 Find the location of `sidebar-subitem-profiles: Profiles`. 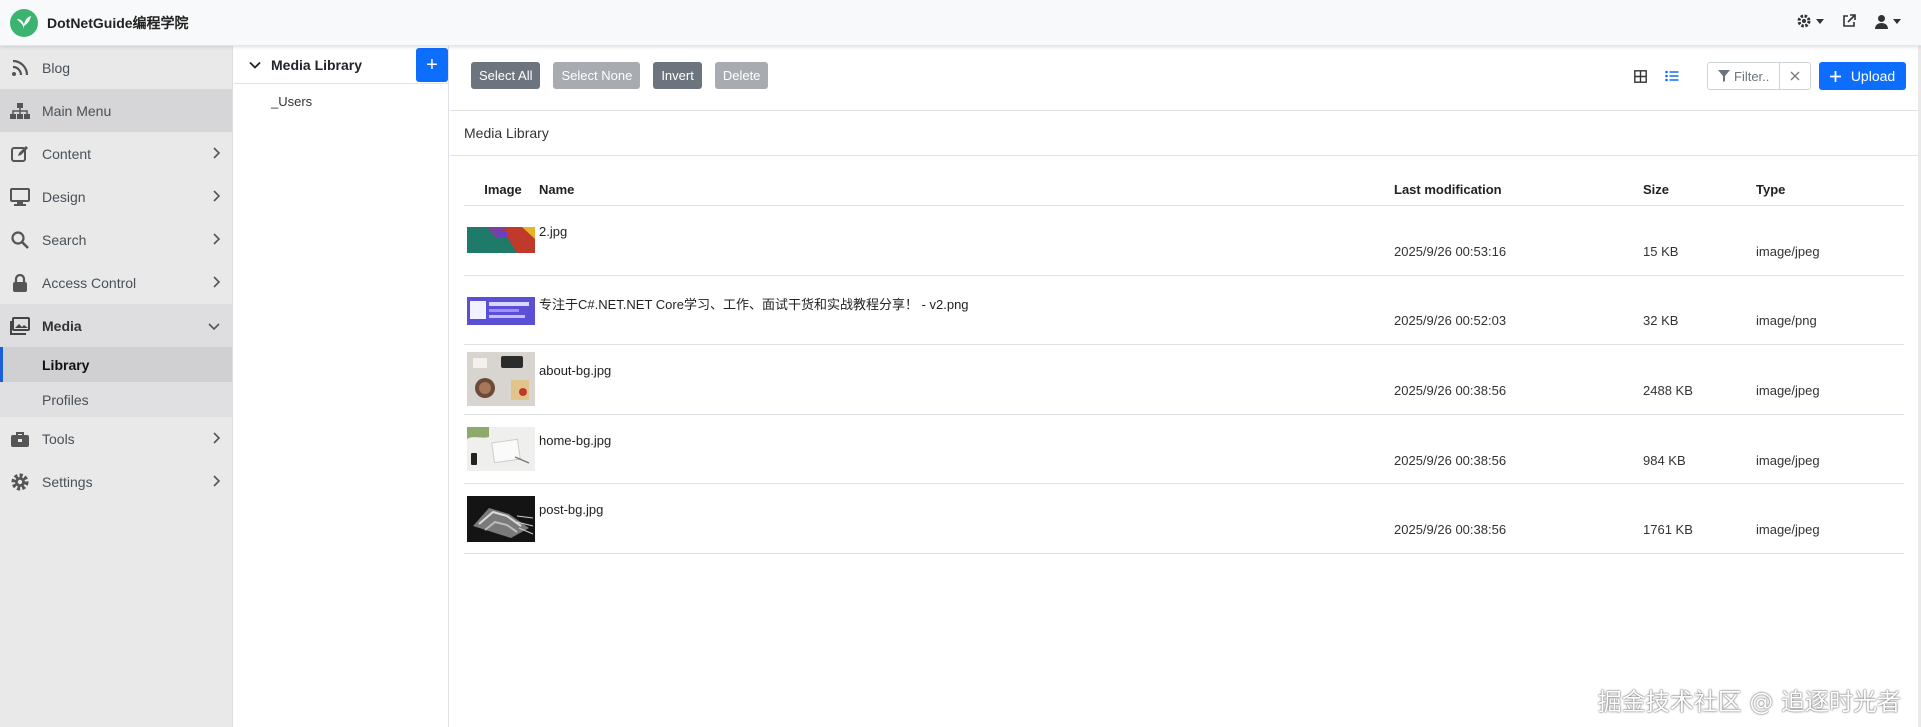

sidebar-subitem-profiles: Profiles is located at coordinates (116, 399).